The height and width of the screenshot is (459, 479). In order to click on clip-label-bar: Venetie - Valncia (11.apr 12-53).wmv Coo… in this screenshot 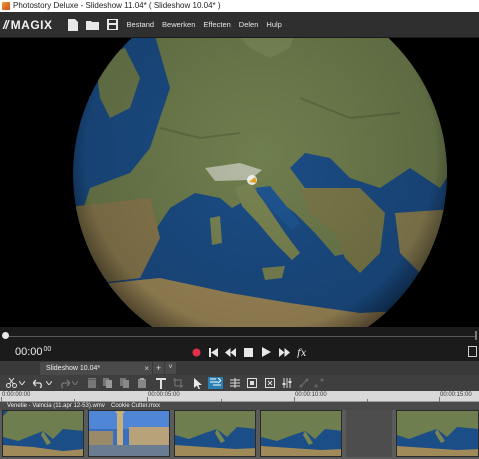, I will do `click(239, 406)`.